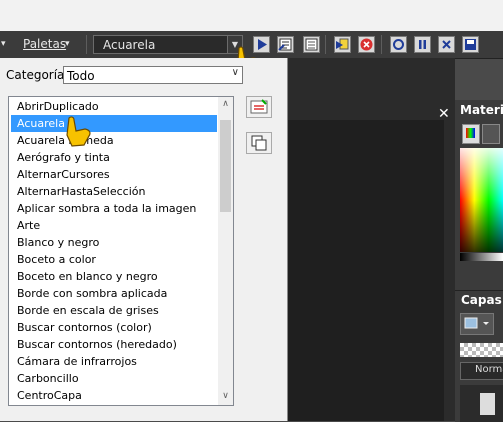  Describe the element at coordinates (113, 276) in the screenshot. I see `list-item: Boceto en blanco y negro` at that location.